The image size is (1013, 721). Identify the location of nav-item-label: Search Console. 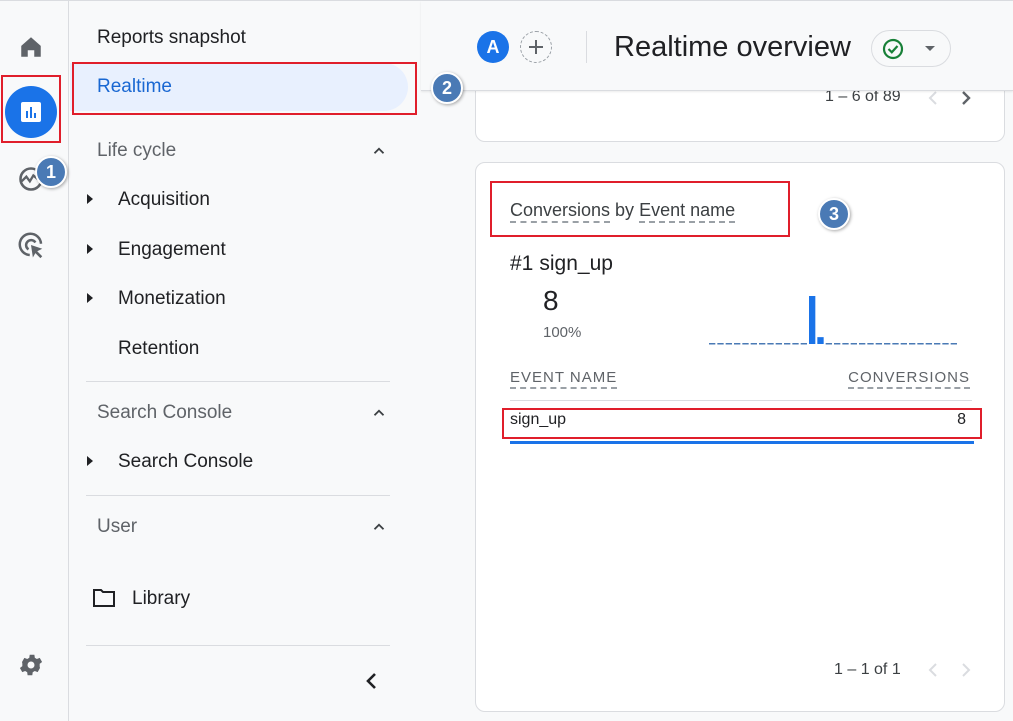
(186, 461).